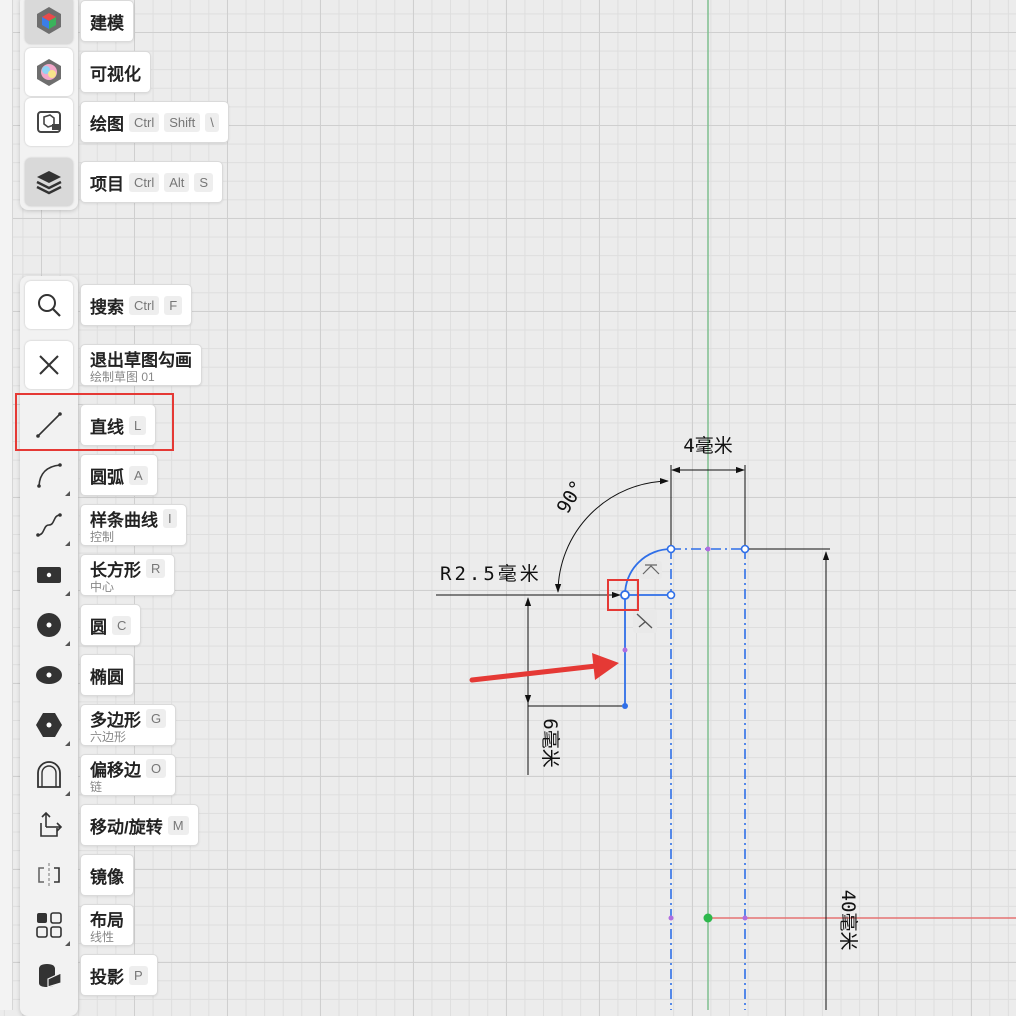  What do you see at coordinates (544, 668) in the screenshot?
I see `annotation-arrow` at bounding box center [544, 668].